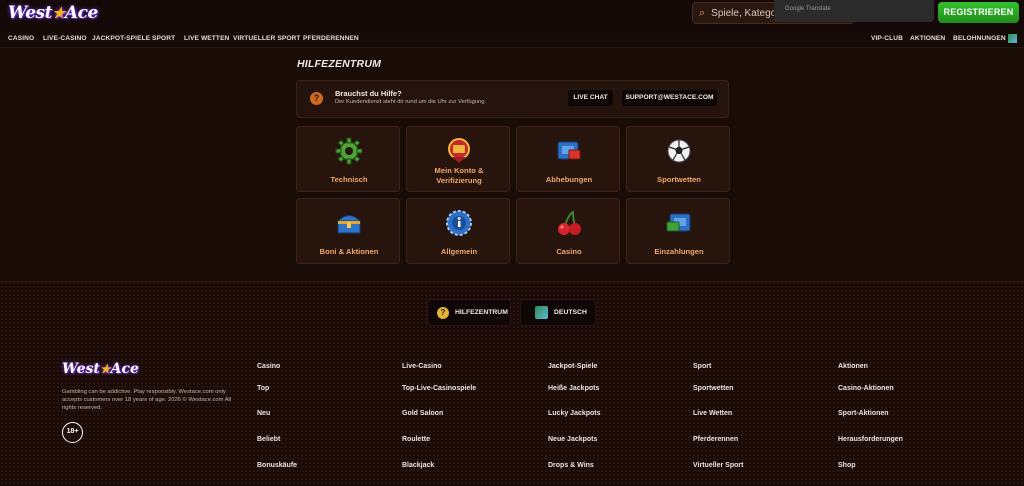 Image resolution: width=1024 pixels, height=486 pixels. Describe the element at coordinates (268, 439) in the screenshot. I see `footer-link: Beliebt` at that location.